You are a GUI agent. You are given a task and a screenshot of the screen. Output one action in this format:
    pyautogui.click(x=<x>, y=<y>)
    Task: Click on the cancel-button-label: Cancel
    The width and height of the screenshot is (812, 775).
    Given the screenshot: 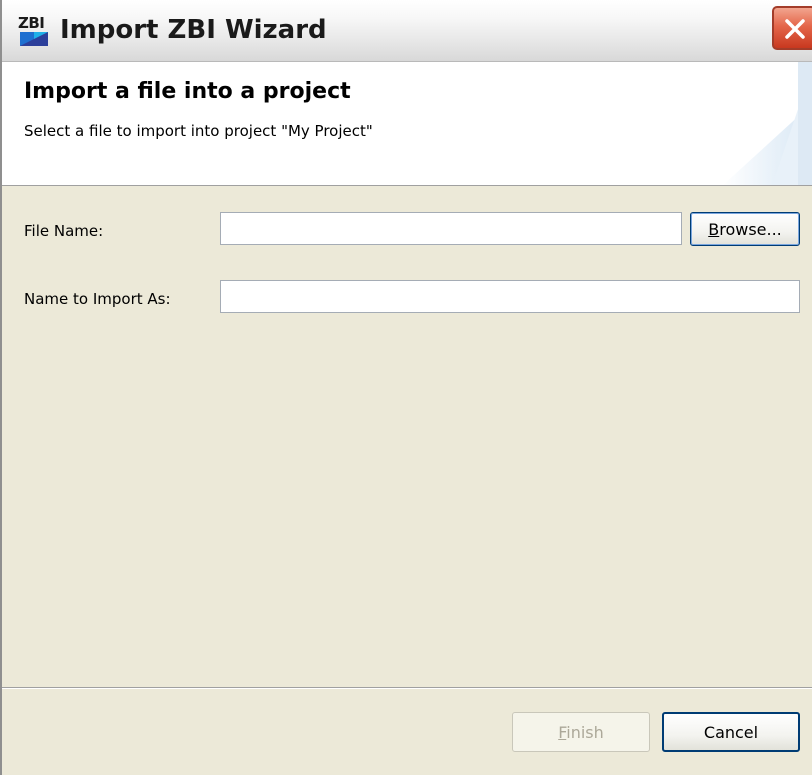 What is the action you would take?
    pyautogui.click(x=731, y=732)
    